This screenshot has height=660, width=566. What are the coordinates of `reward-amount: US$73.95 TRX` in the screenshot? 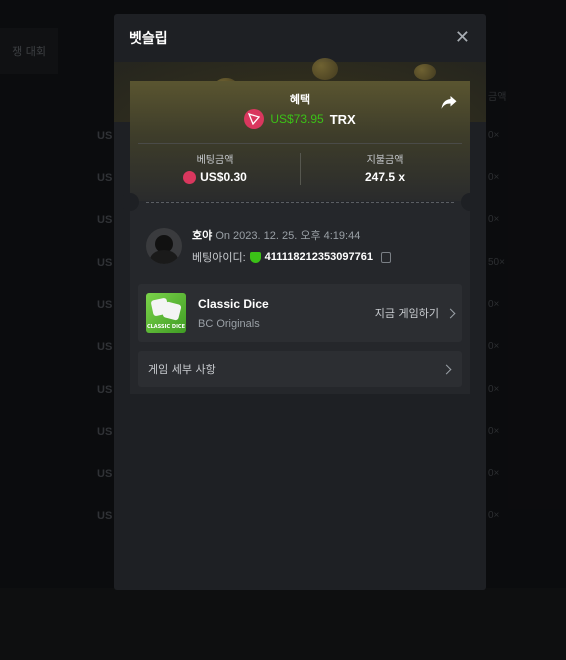 It's located at (300, 119).